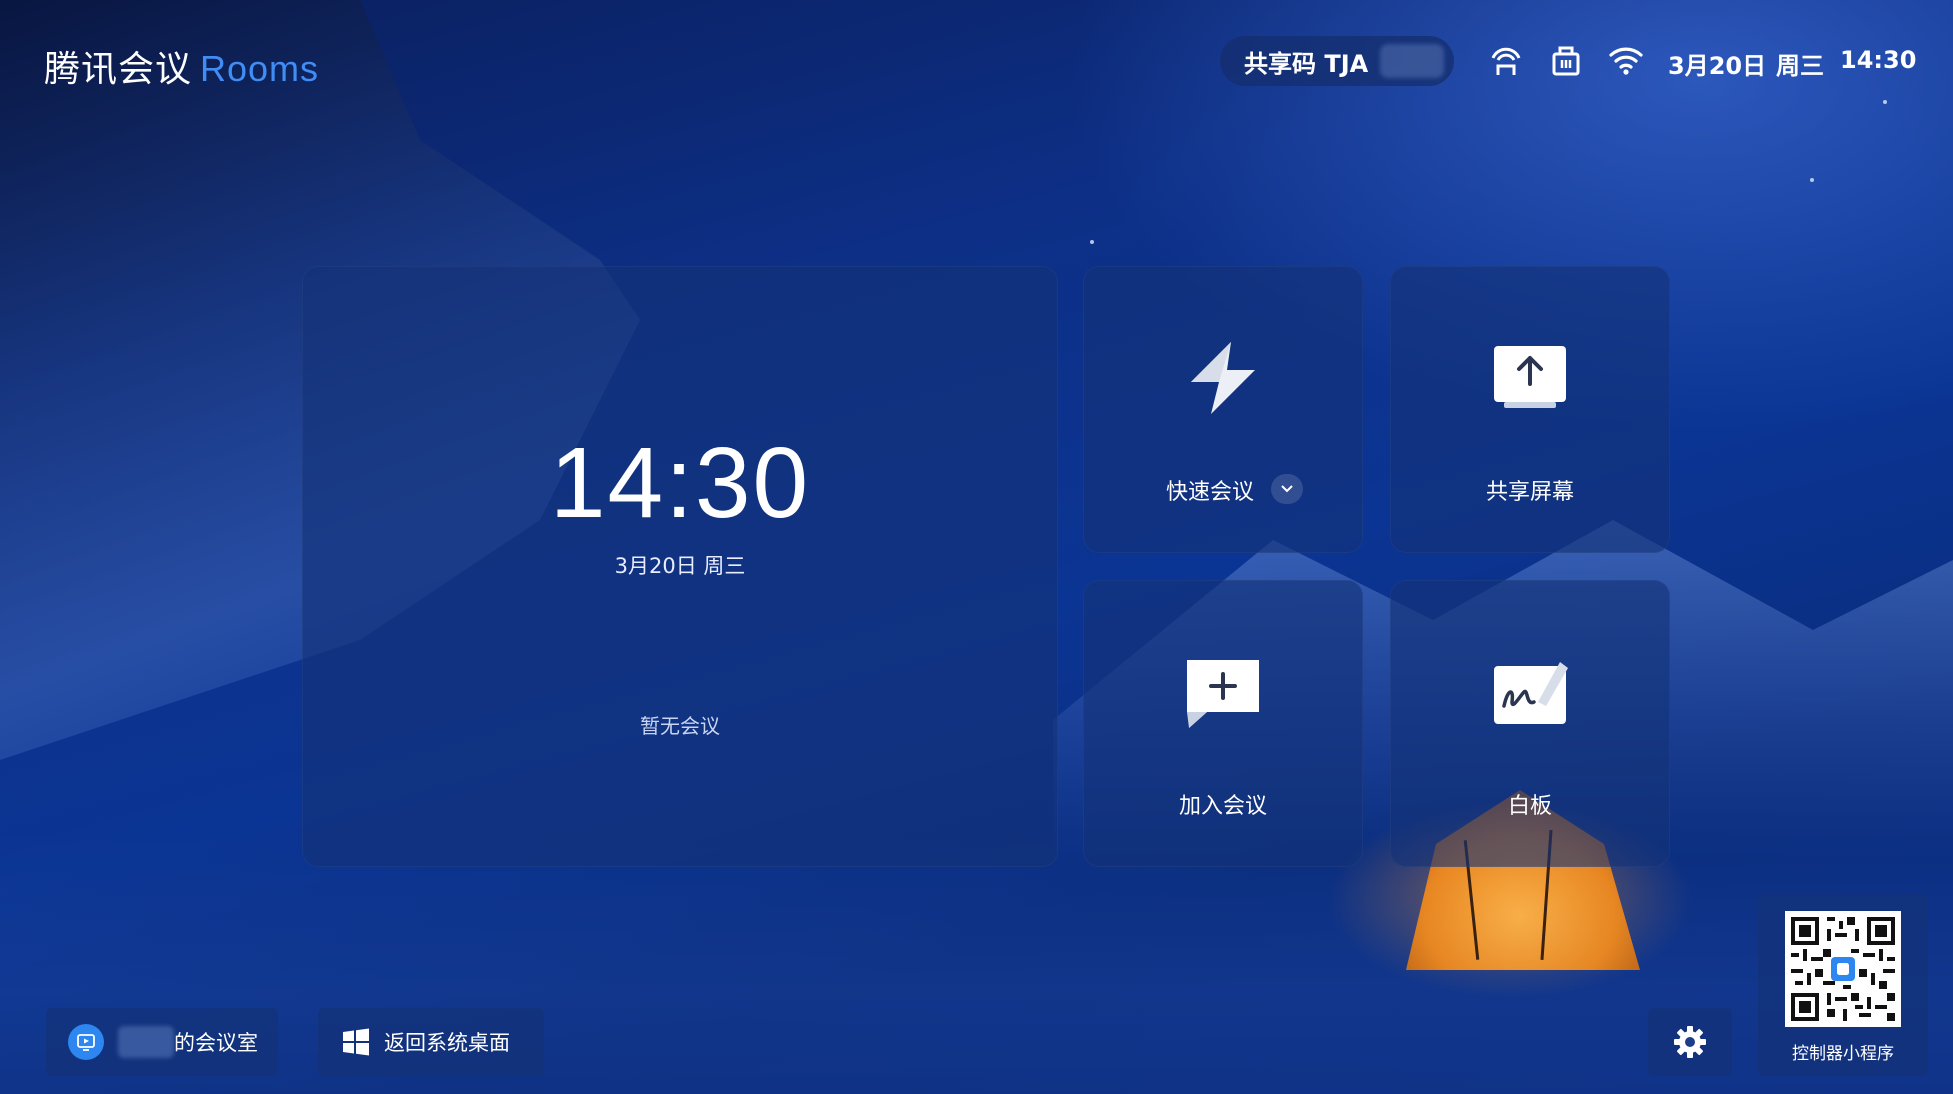 This screenshot has height=1094, width=1953. Describe the element at coordinates (1209, 492) in the screenshot. I see `quick-meeting-label: 快速会议` at that location.